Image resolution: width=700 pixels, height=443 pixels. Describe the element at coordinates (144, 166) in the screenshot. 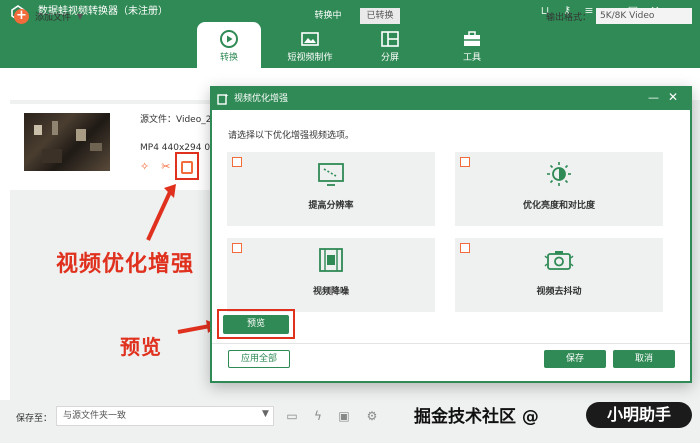

I see `magic-wand-icon: ✧` at that location.